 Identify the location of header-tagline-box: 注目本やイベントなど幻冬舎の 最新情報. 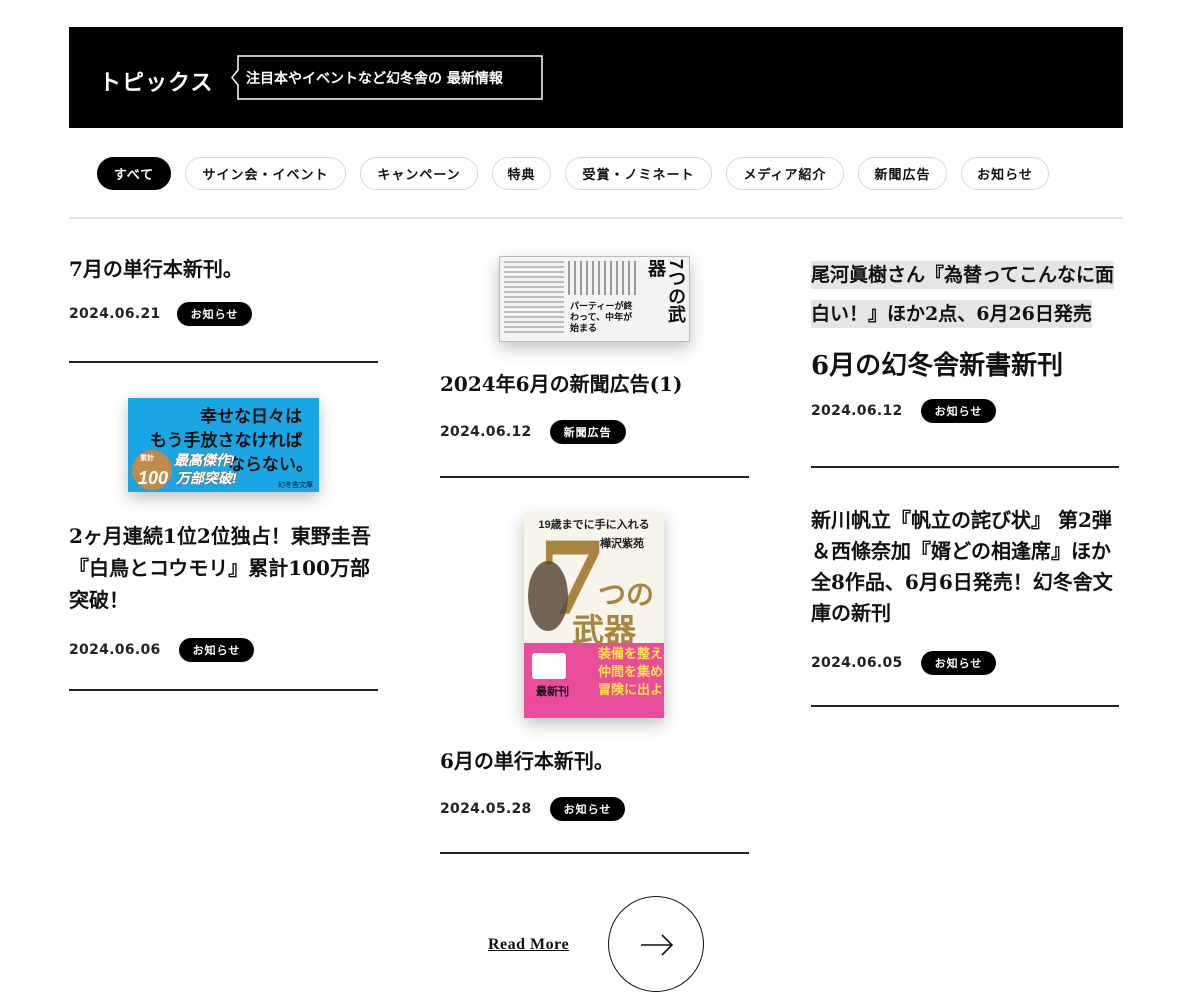
(387, 77).